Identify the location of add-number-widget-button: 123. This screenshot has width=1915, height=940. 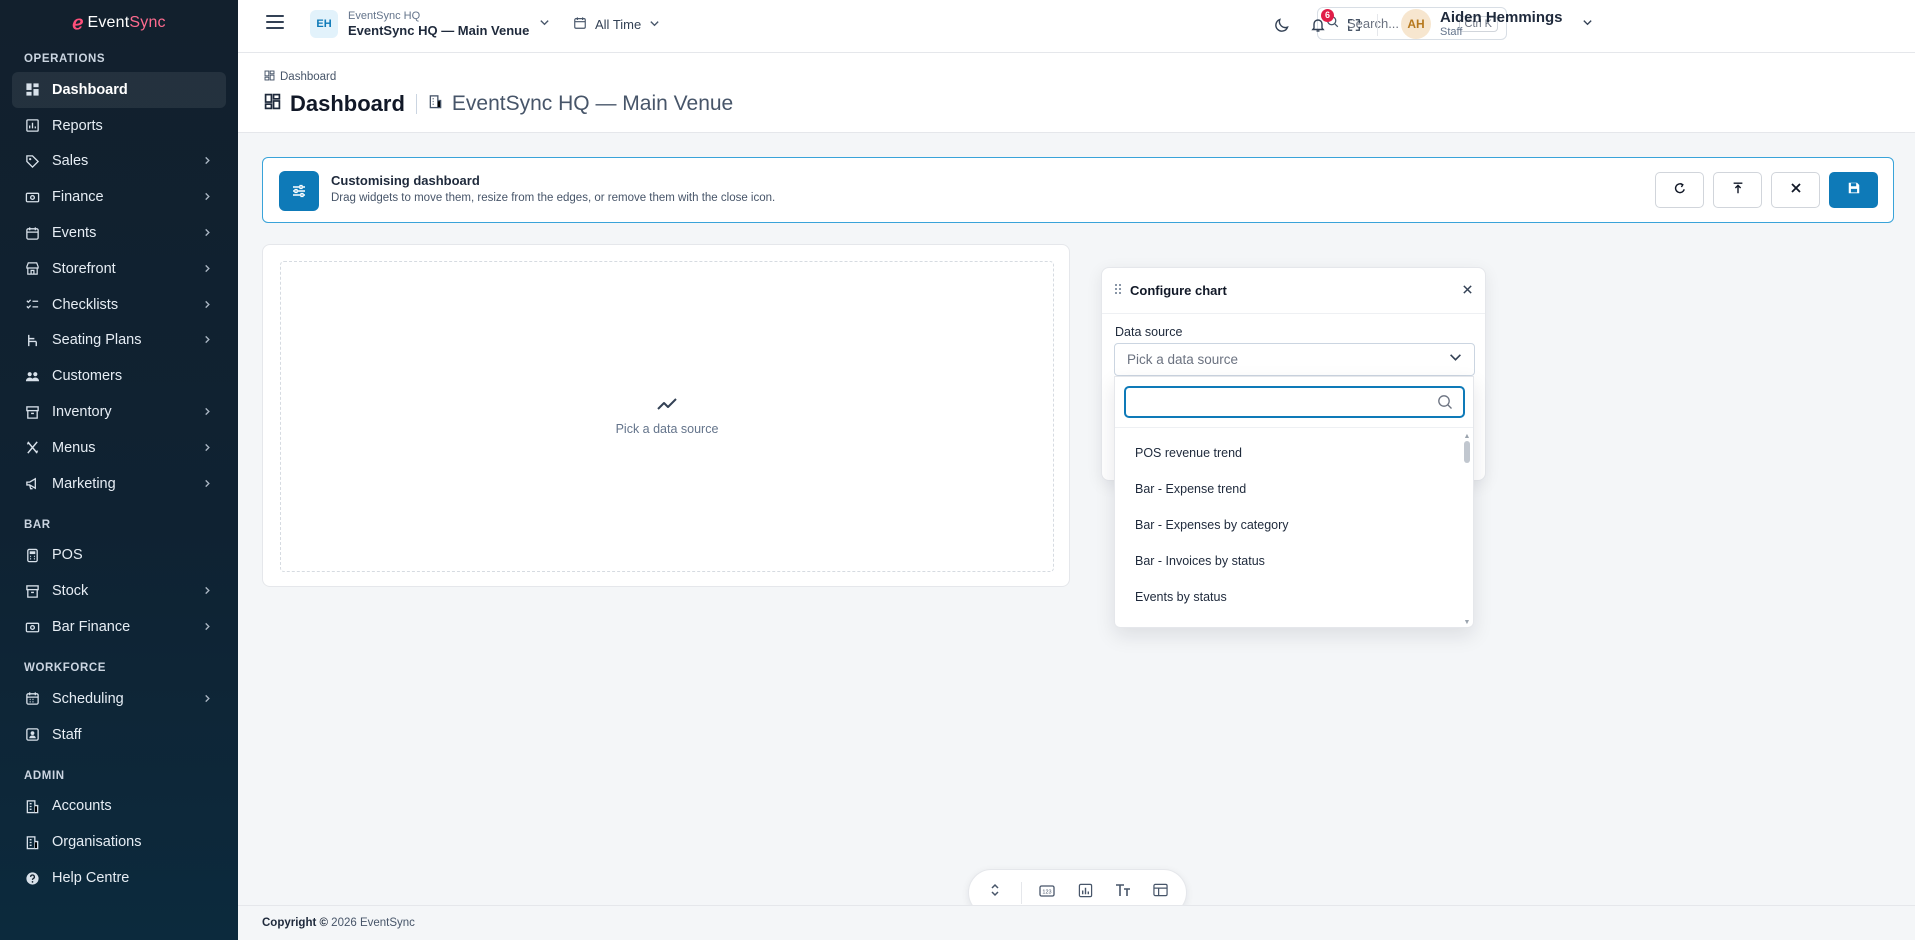
(1048, 893).